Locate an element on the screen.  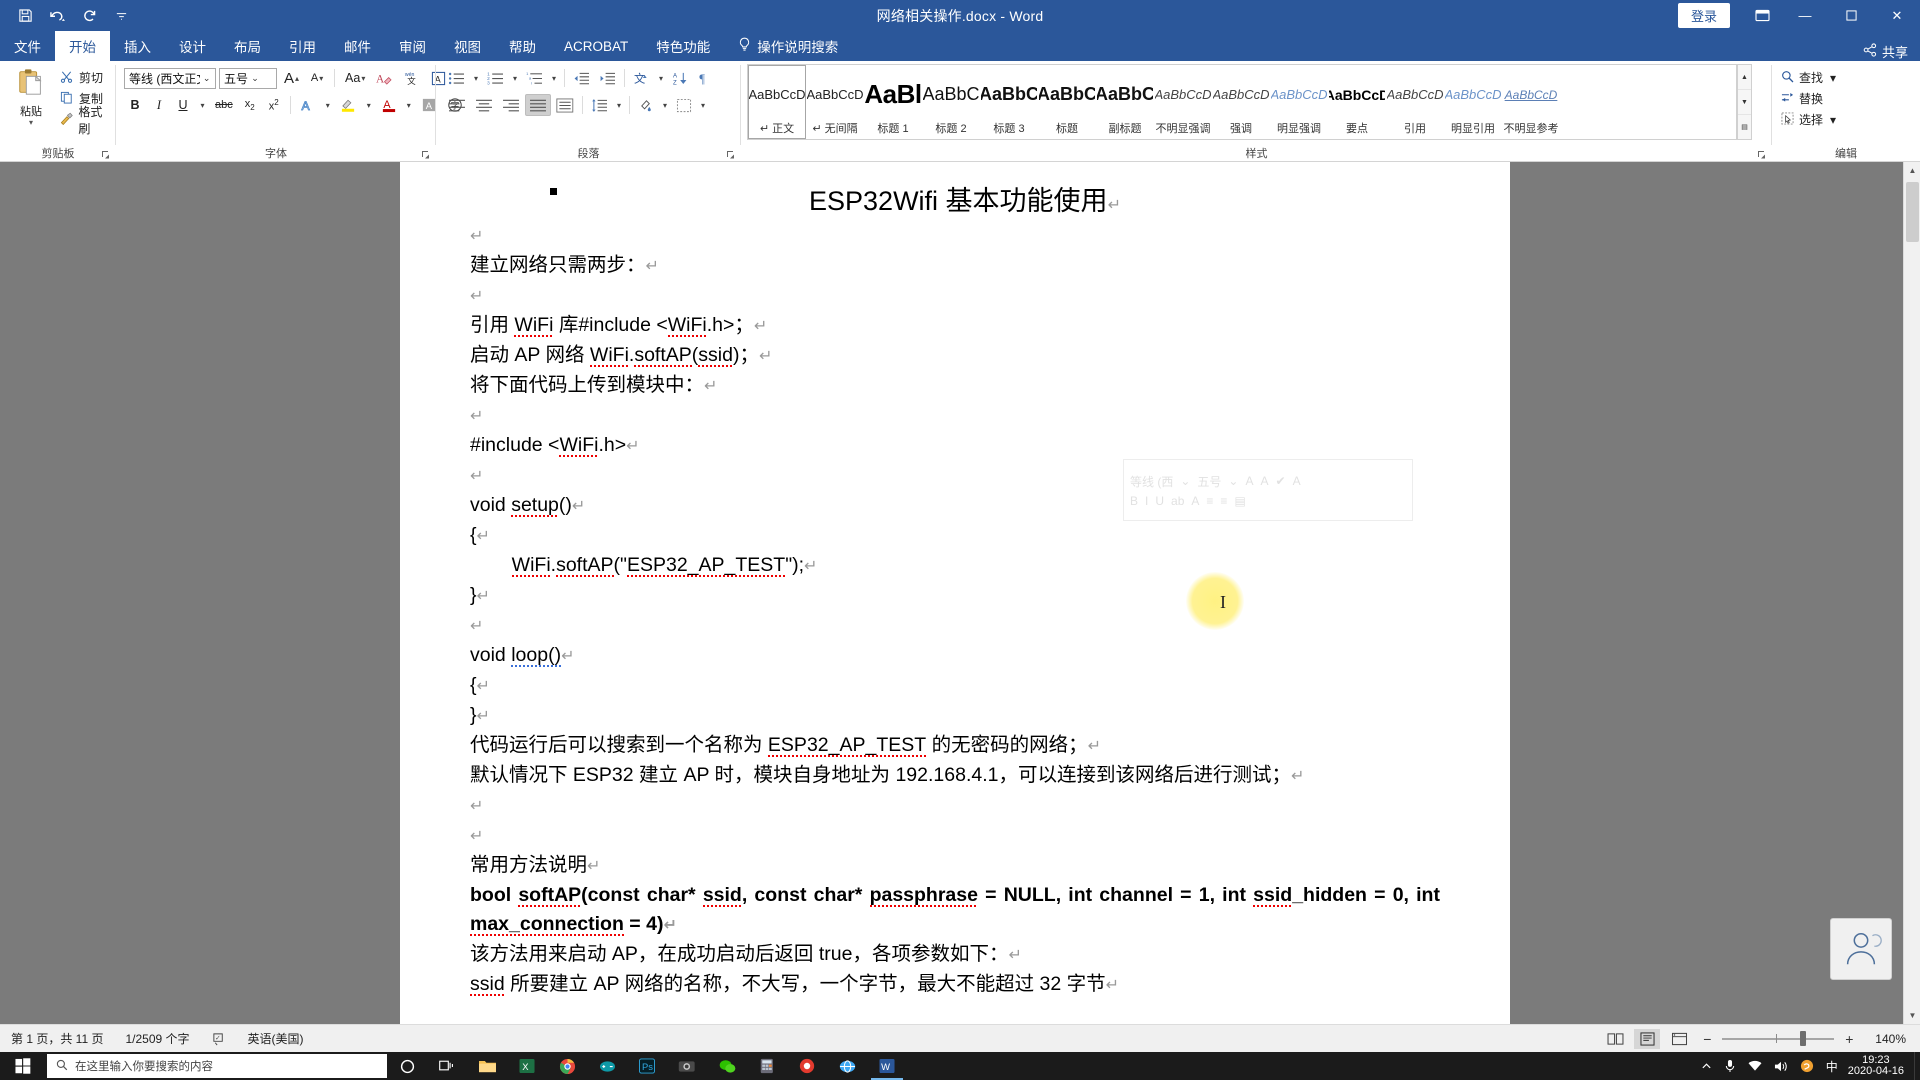
arduino-icon is located at coordinates (607, 1066).